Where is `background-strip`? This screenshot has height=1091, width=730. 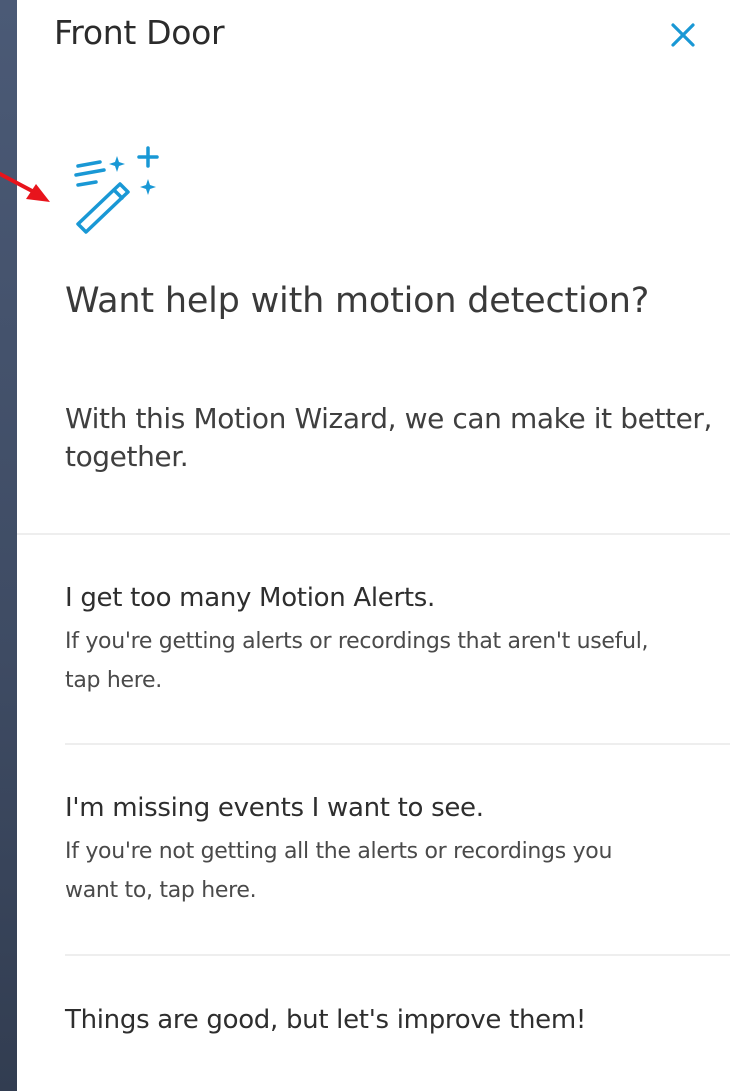 background-strip is located at coordinates (8, 545).